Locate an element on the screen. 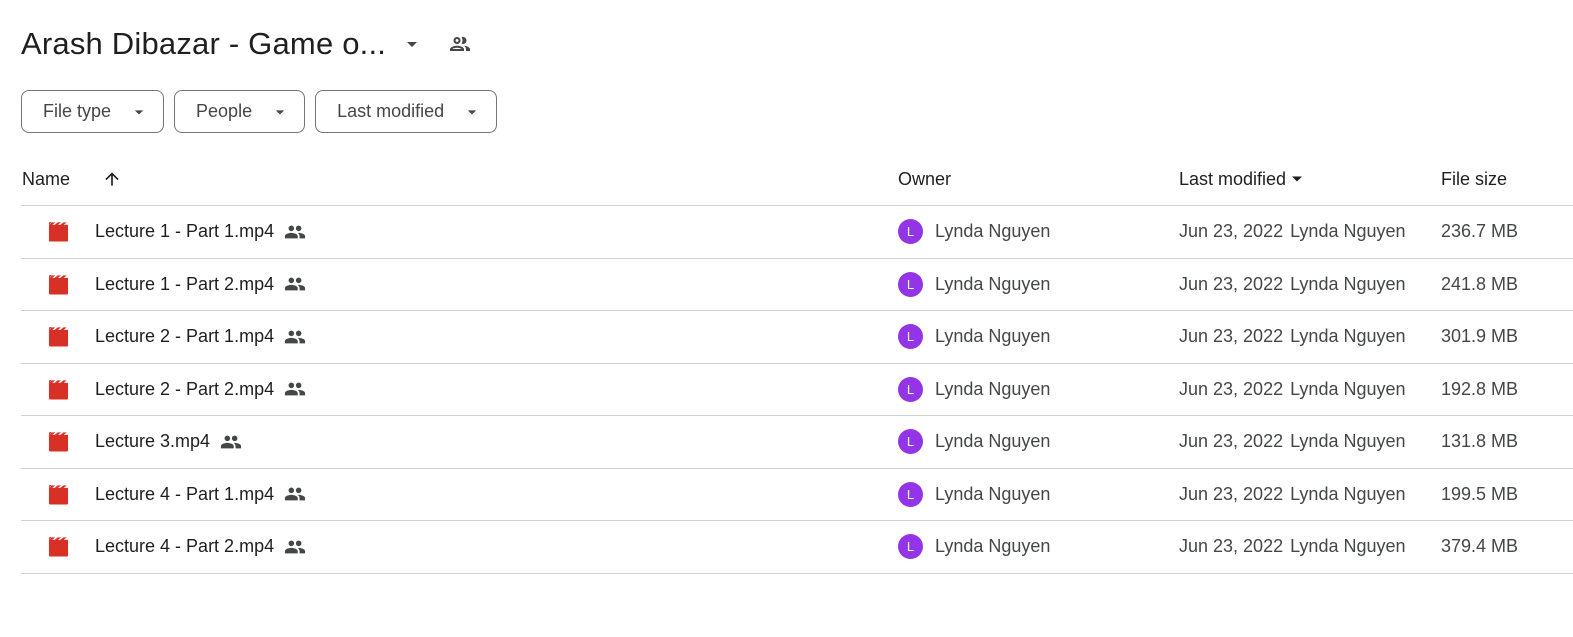 Image resolution: width=1573 pixels, height=637 pixels. chip-label: Last modified is located at coordinates (391, 111).